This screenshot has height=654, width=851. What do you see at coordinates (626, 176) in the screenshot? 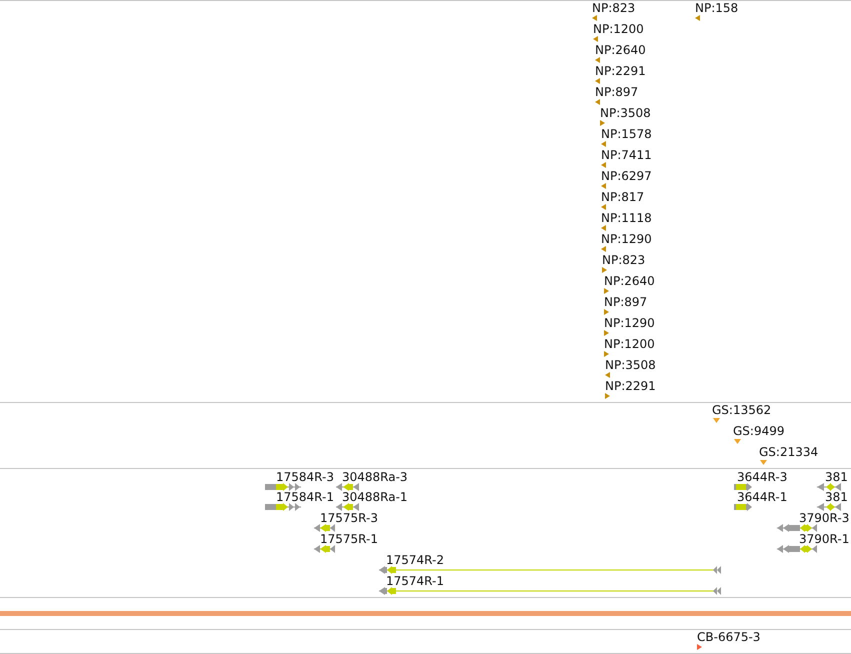
I see `feature-label: NP:6297` at bounding box center [626, 176].